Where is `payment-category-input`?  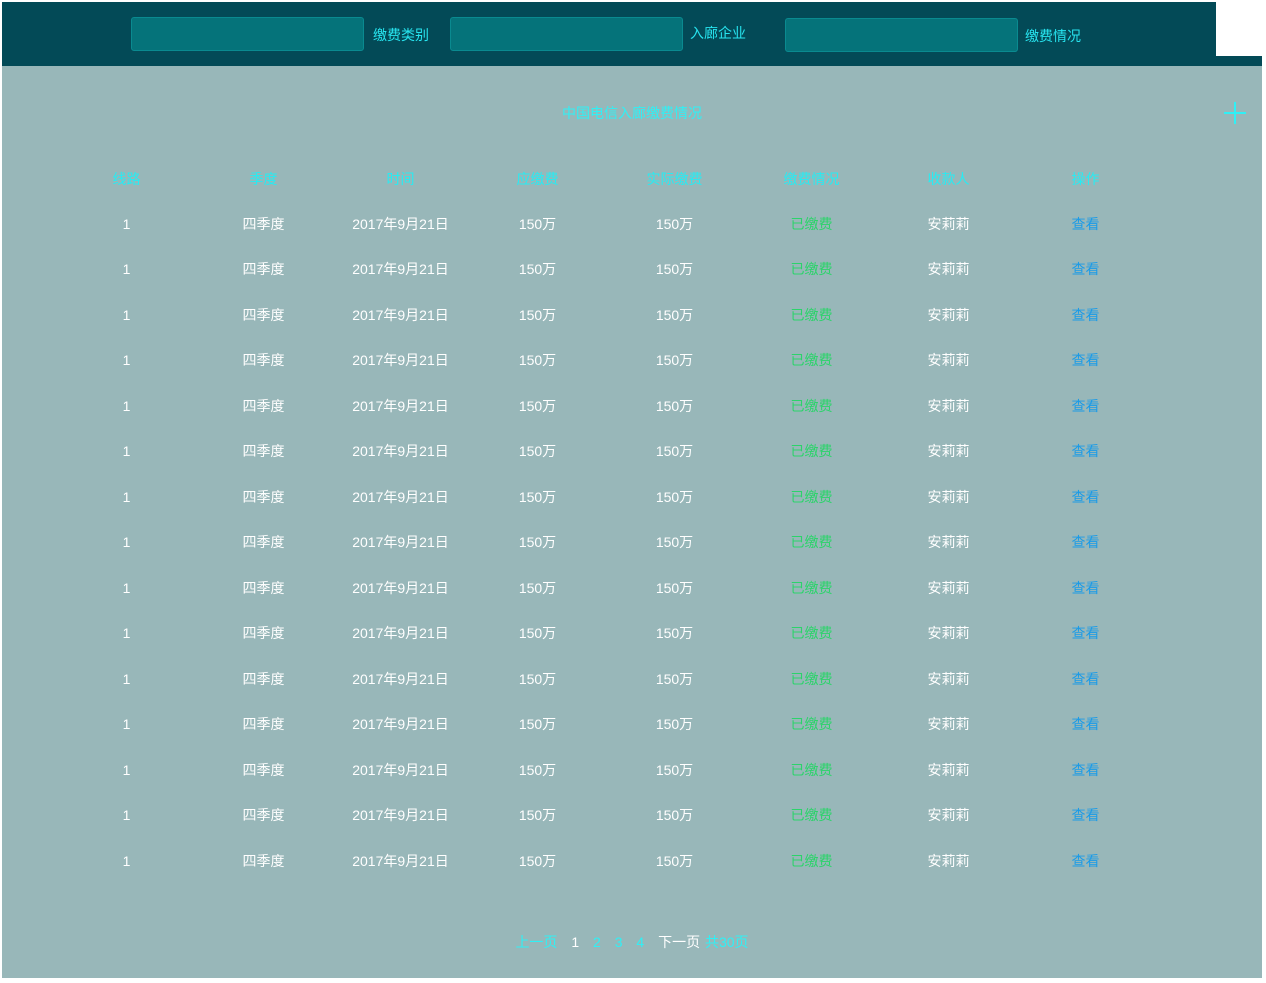
payment-category-input is located at coordinates (247, 34).